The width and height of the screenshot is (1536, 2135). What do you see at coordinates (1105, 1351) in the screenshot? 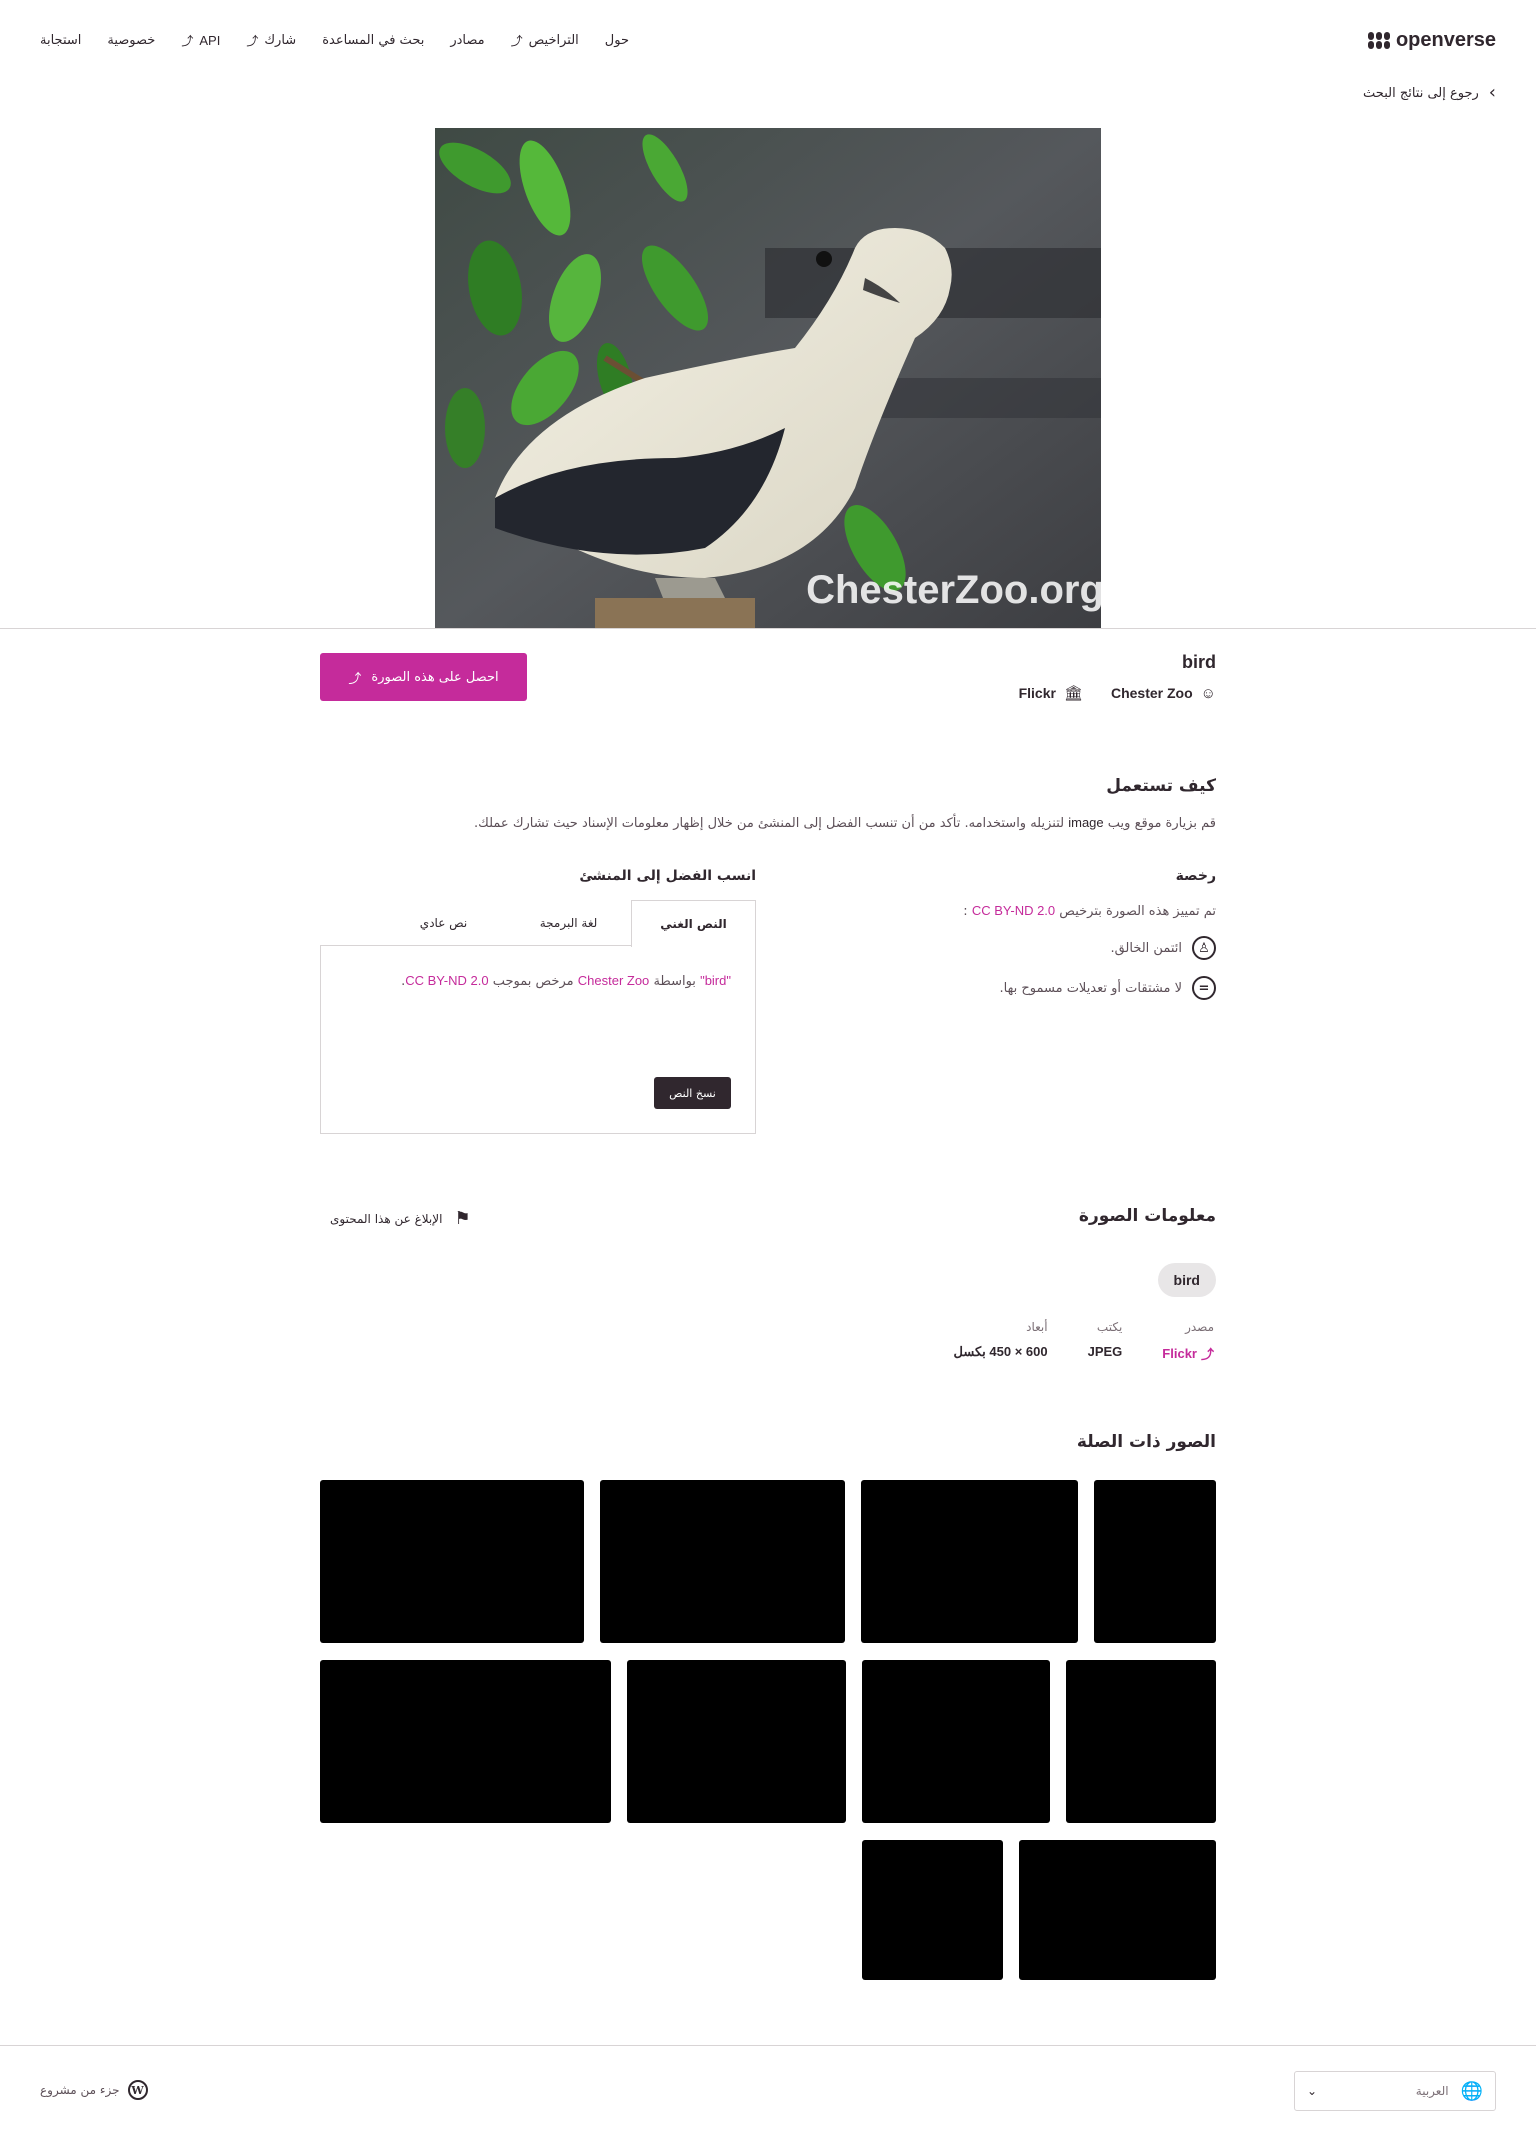
I see `info-type-value: JPEG` at bounding box center [1105, 1351].